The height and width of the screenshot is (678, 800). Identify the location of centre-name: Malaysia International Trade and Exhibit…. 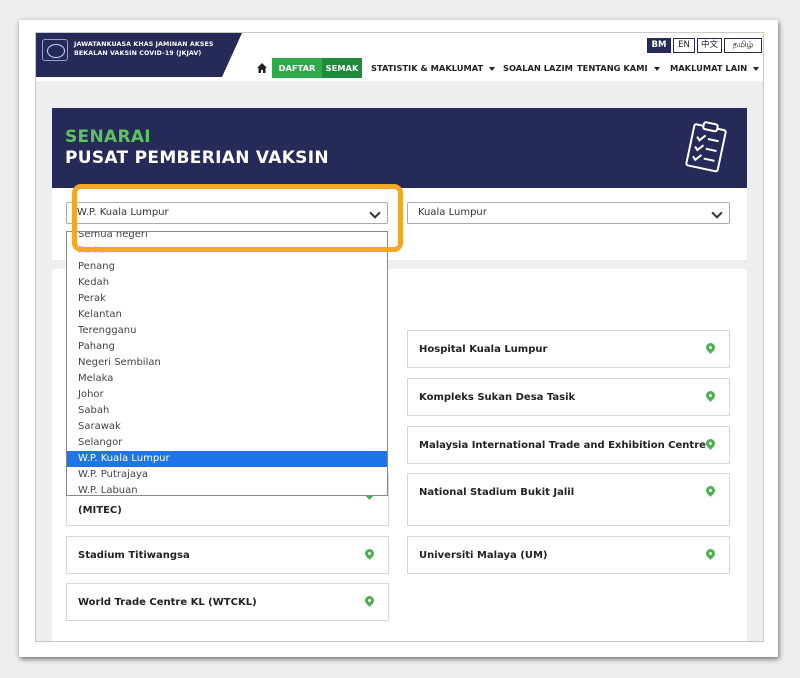
(562, 445).